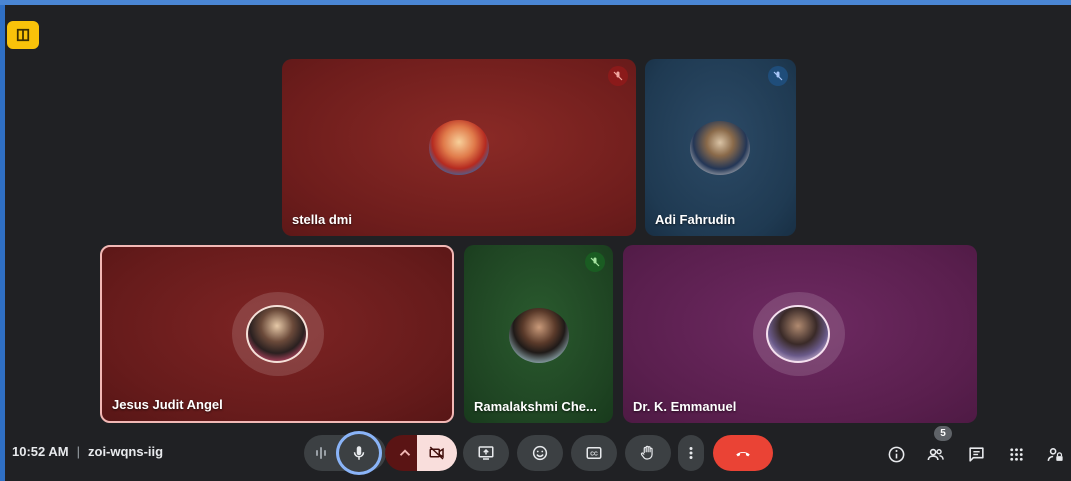 The width and height of the screenshot is (1071, 481). What do you see at coordinates (40, 451) in the screenshot?
I see `clock-time: 10:52 AM` at bounding box center [40, 451].